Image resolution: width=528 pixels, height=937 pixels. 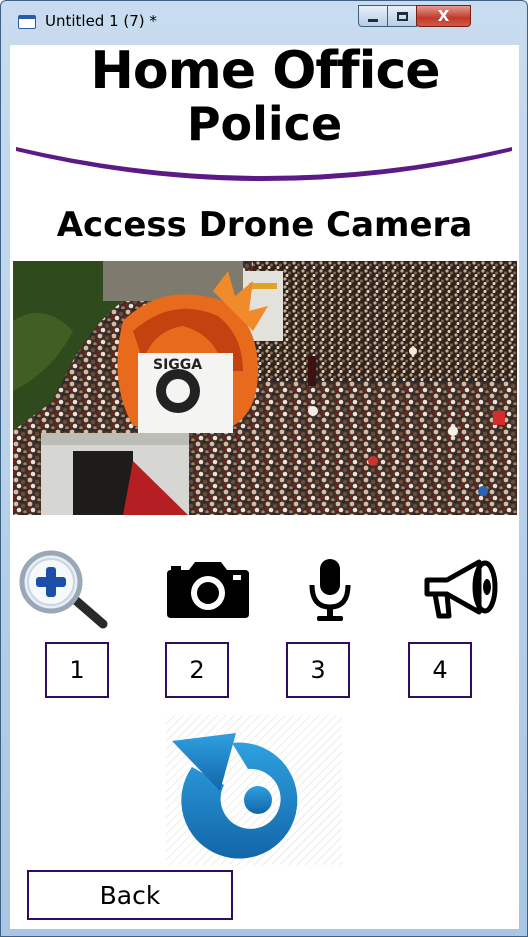 I want to click on megaphone-icon, so click(x=461, y=589).